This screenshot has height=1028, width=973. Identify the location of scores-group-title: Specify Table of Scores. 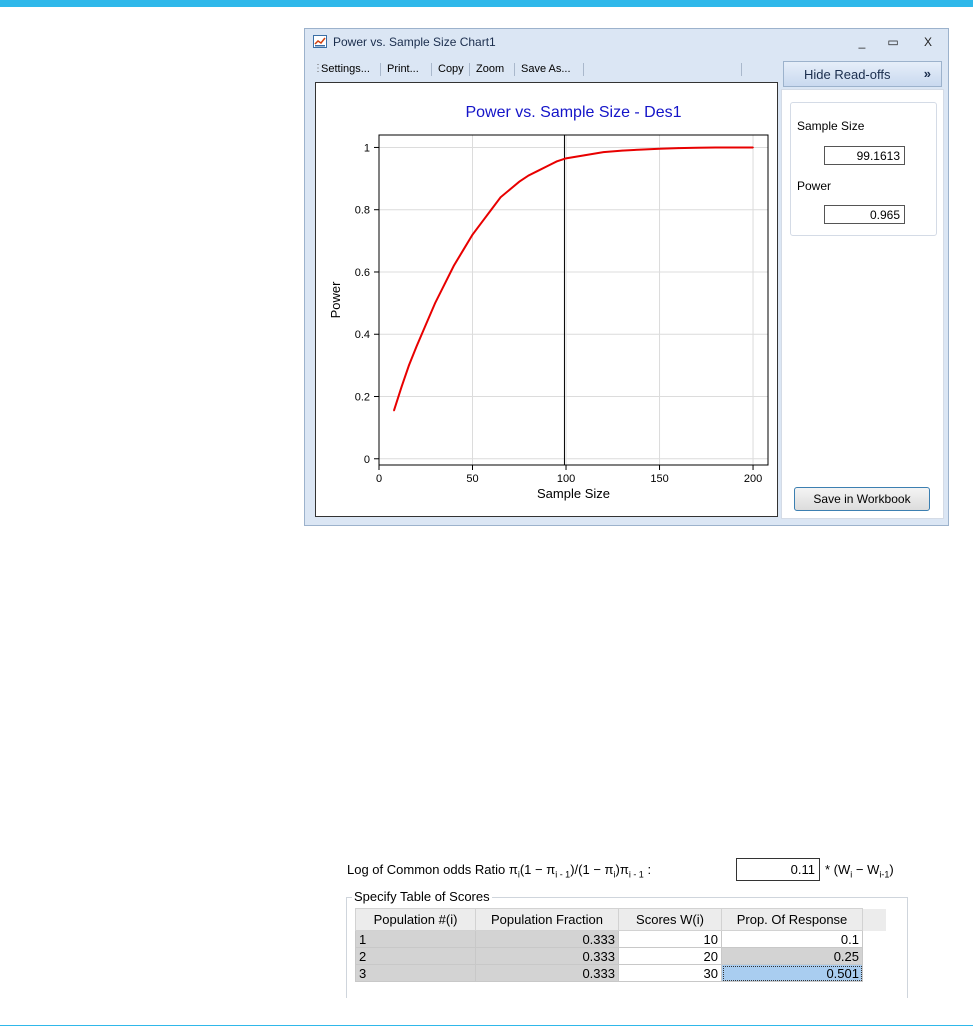
(422, 896).